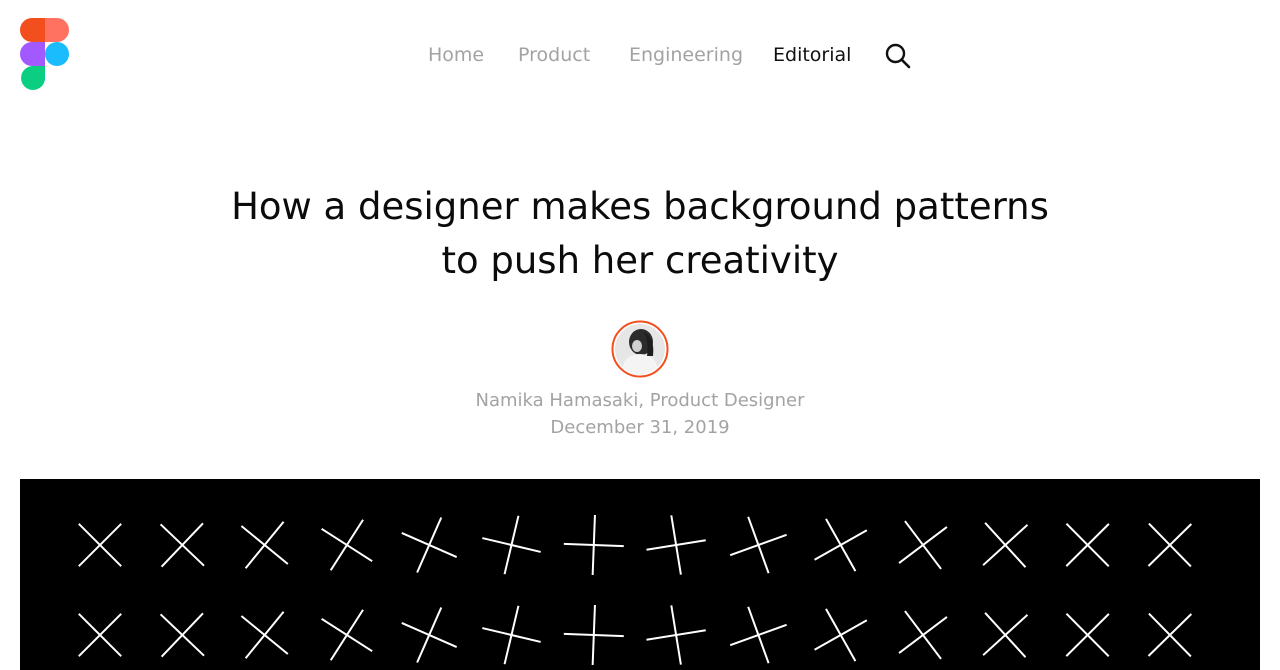 The width and height of the screenshot is (1280, 670). I want to click on logo-top-left, so click(32, 30).